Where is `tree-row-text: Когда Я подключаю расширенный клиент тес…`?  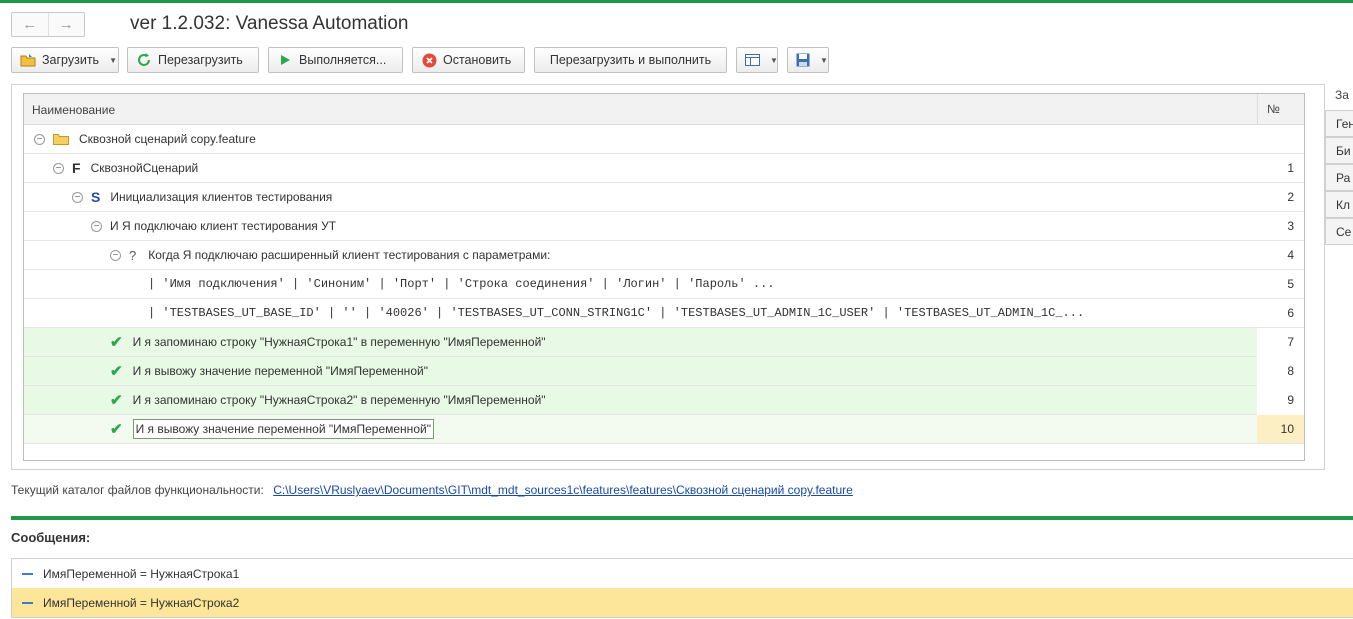
tree-row-text: Когда Я подключаю расширенный клиент тес… is located at coordinates (349, 255).